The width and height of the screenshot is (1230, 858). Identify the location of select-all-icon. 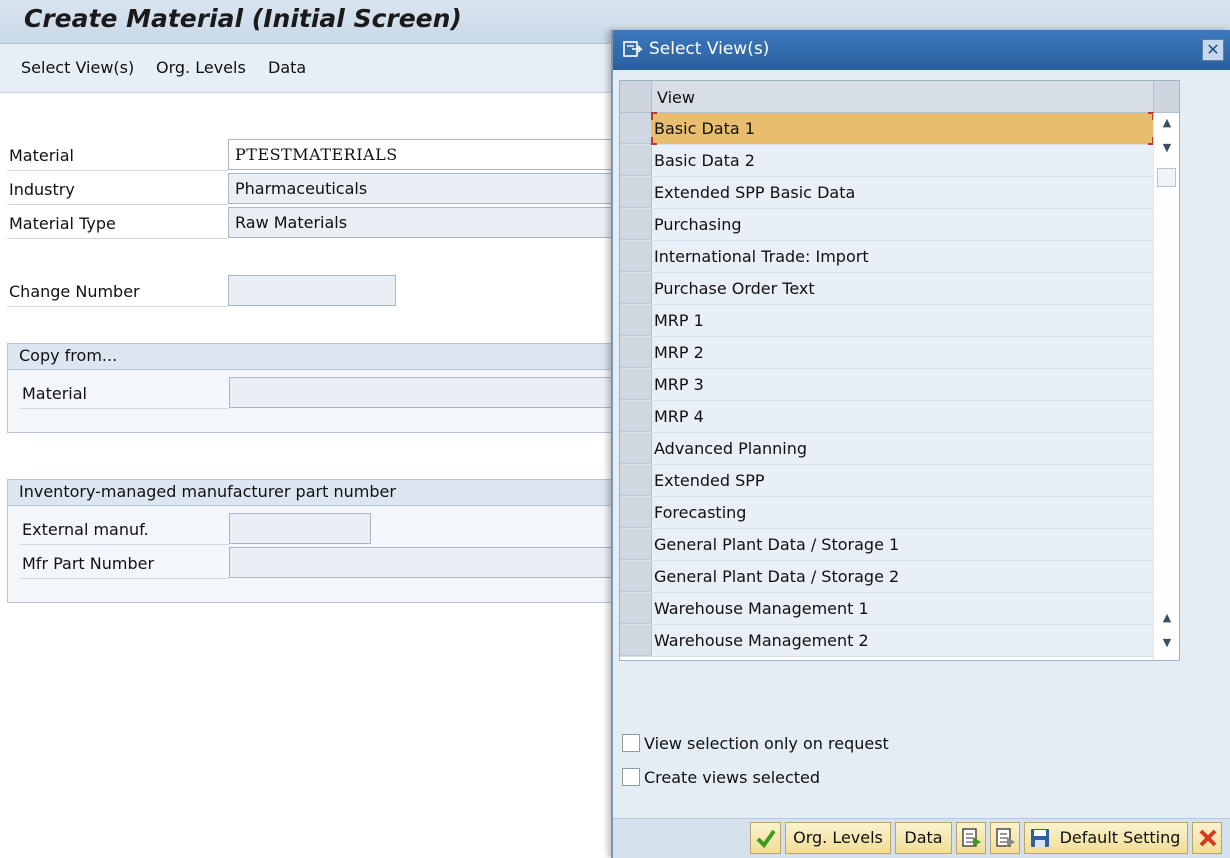
(971, 837).